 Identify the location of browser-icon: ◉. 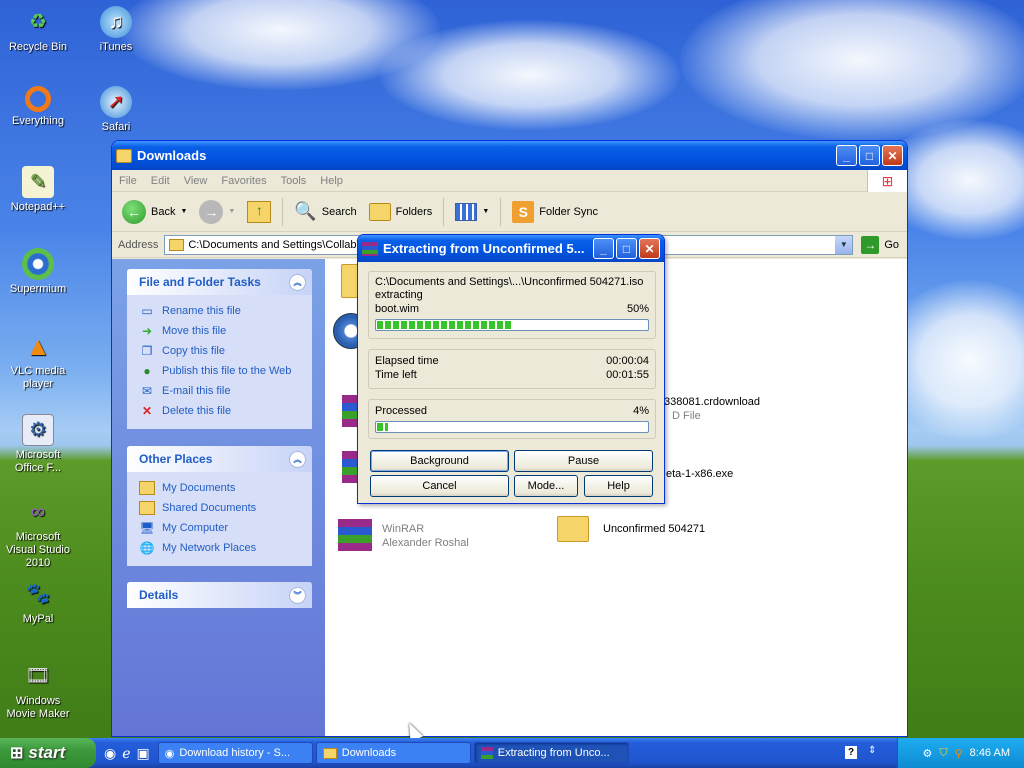
(169, 753).